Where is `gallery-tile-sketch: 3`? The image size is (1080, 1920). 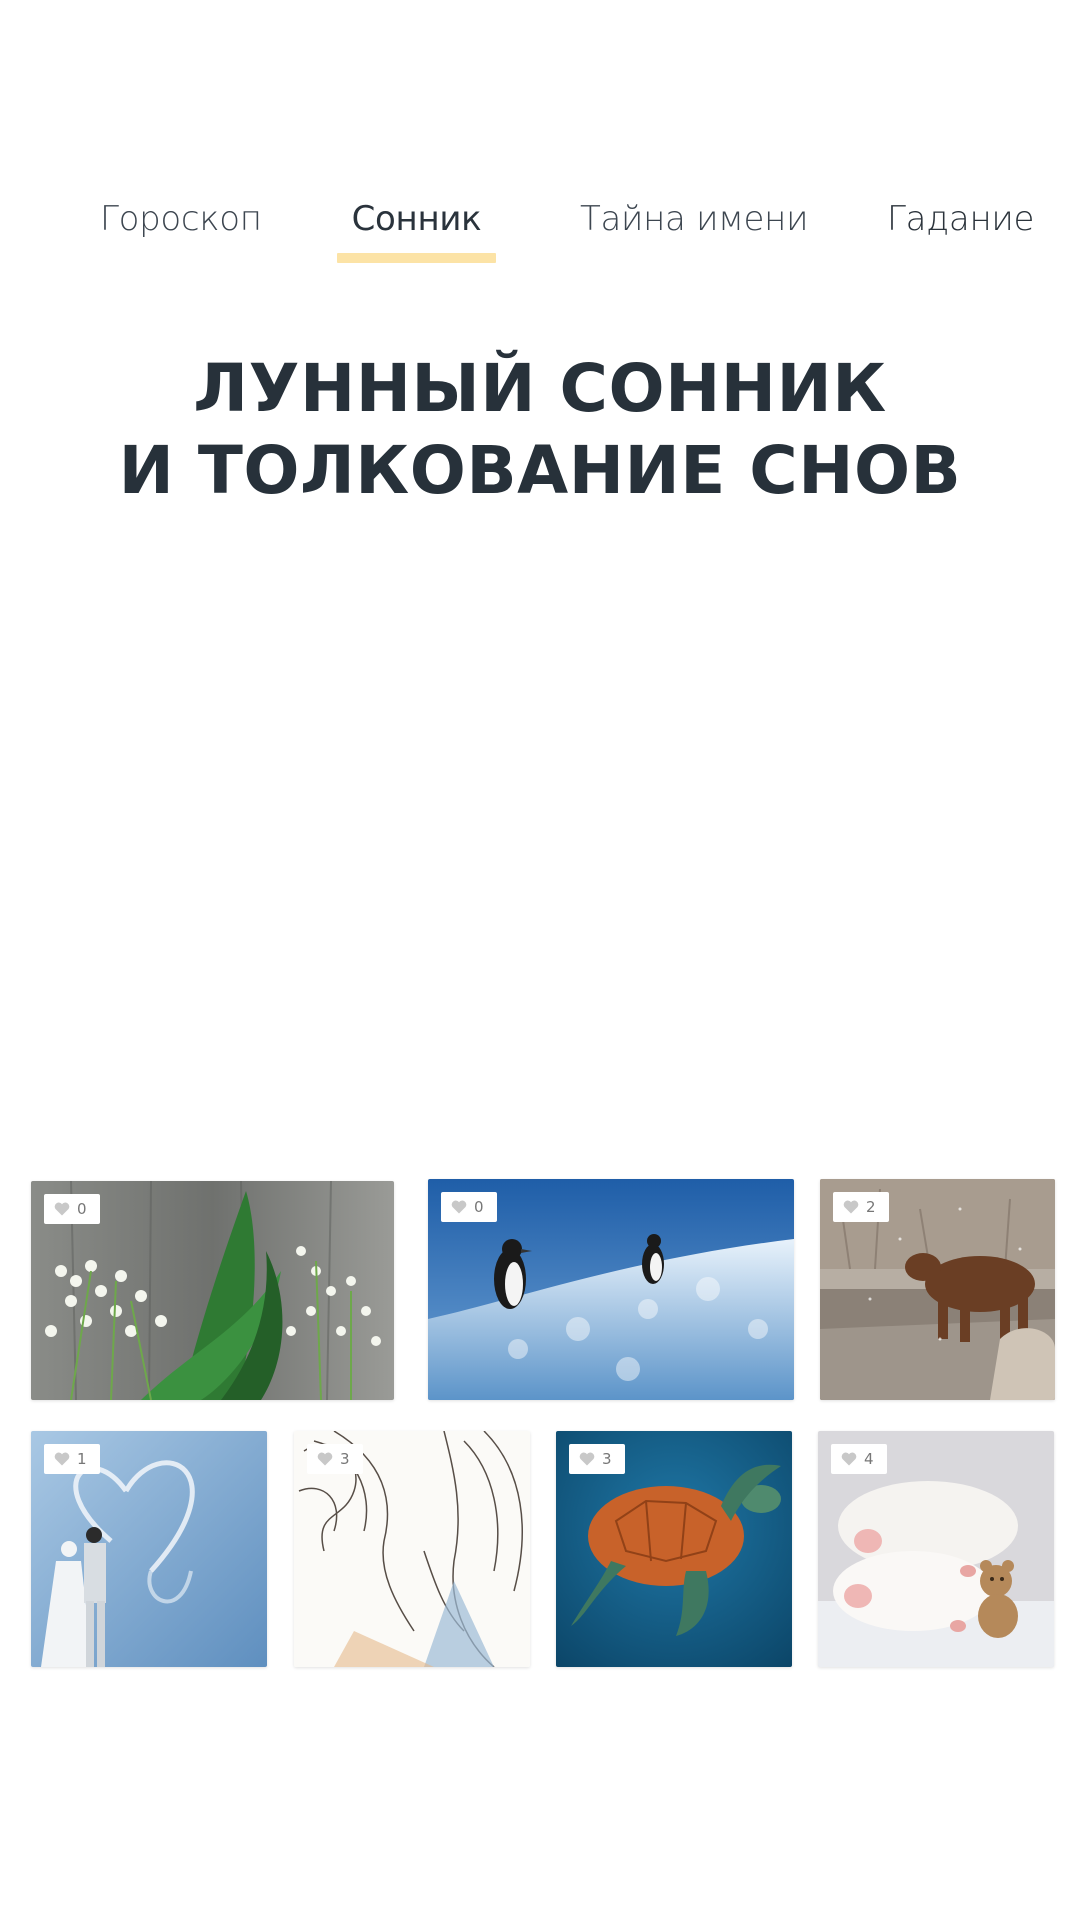 gallery-tile-sketch: 3 is located at coordinates (412, 1549).